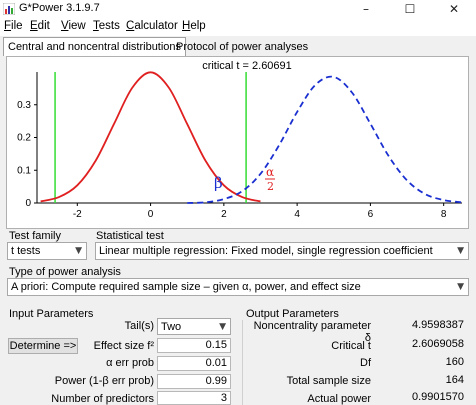 The image size is (476, 405). Describe the element at coordinates (454, 9) in the screenshot. I see `close-icon: ✕` at that location.